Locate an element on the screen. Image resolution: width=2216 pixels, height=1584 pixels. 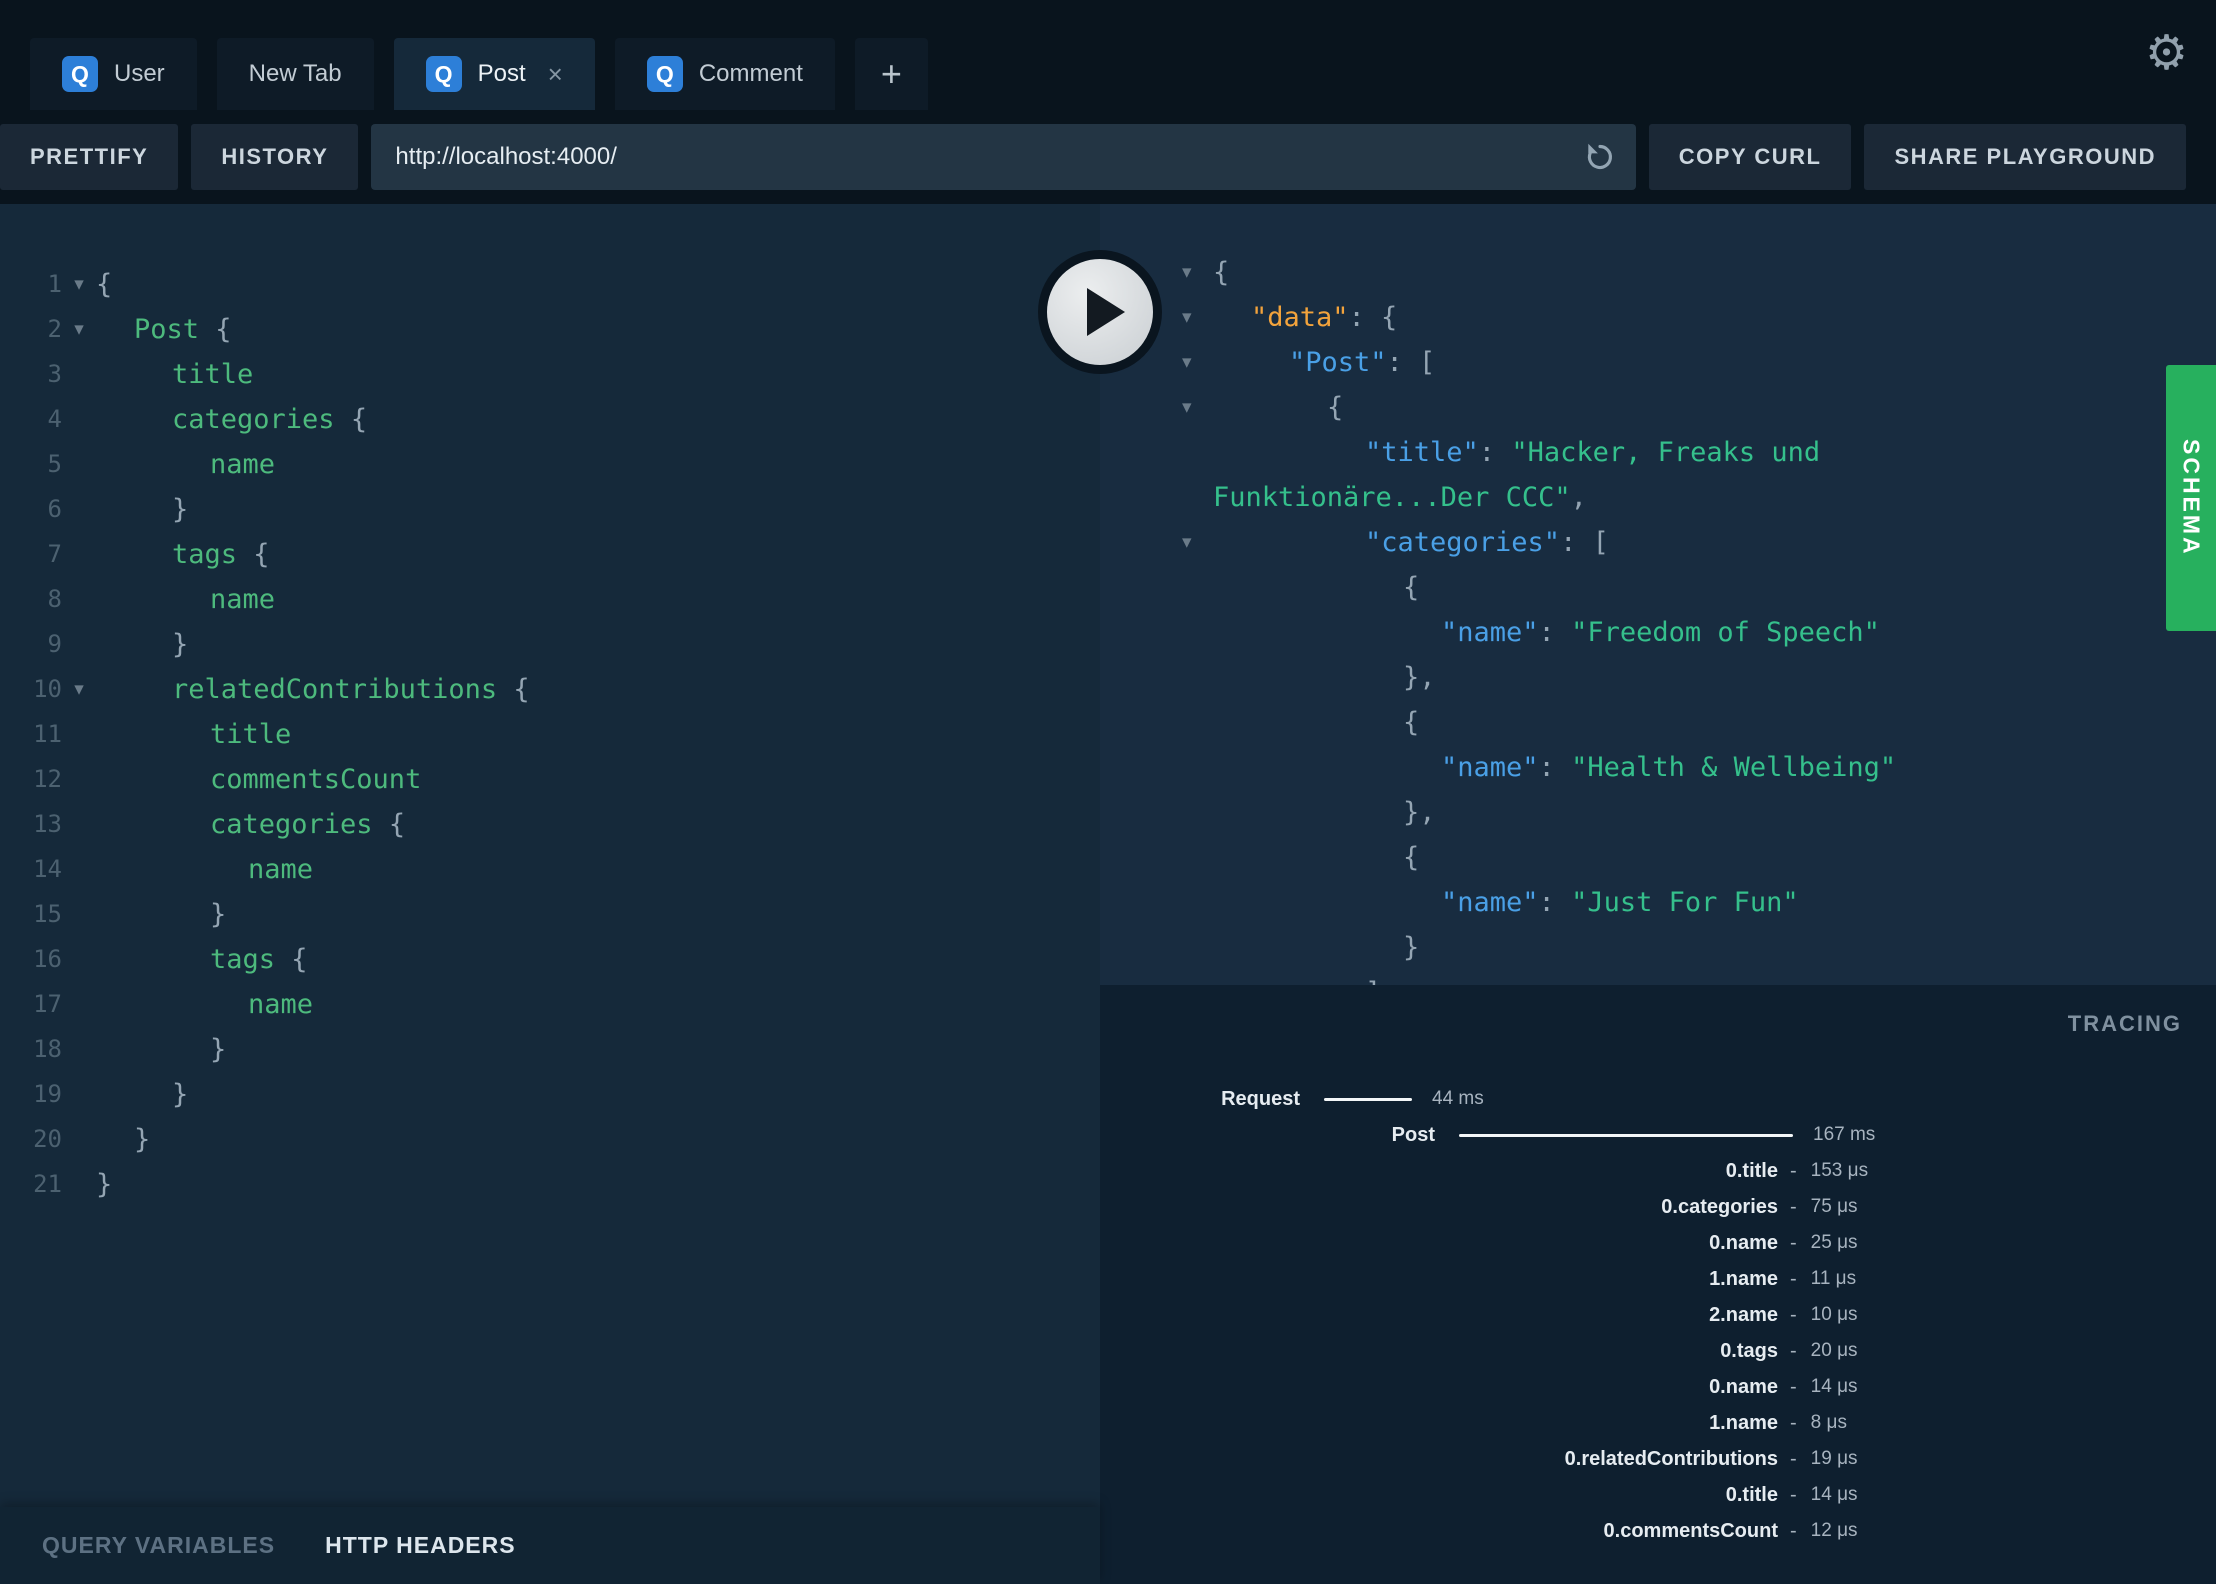
line-number: 17 is located at coordinates (47, 1004).